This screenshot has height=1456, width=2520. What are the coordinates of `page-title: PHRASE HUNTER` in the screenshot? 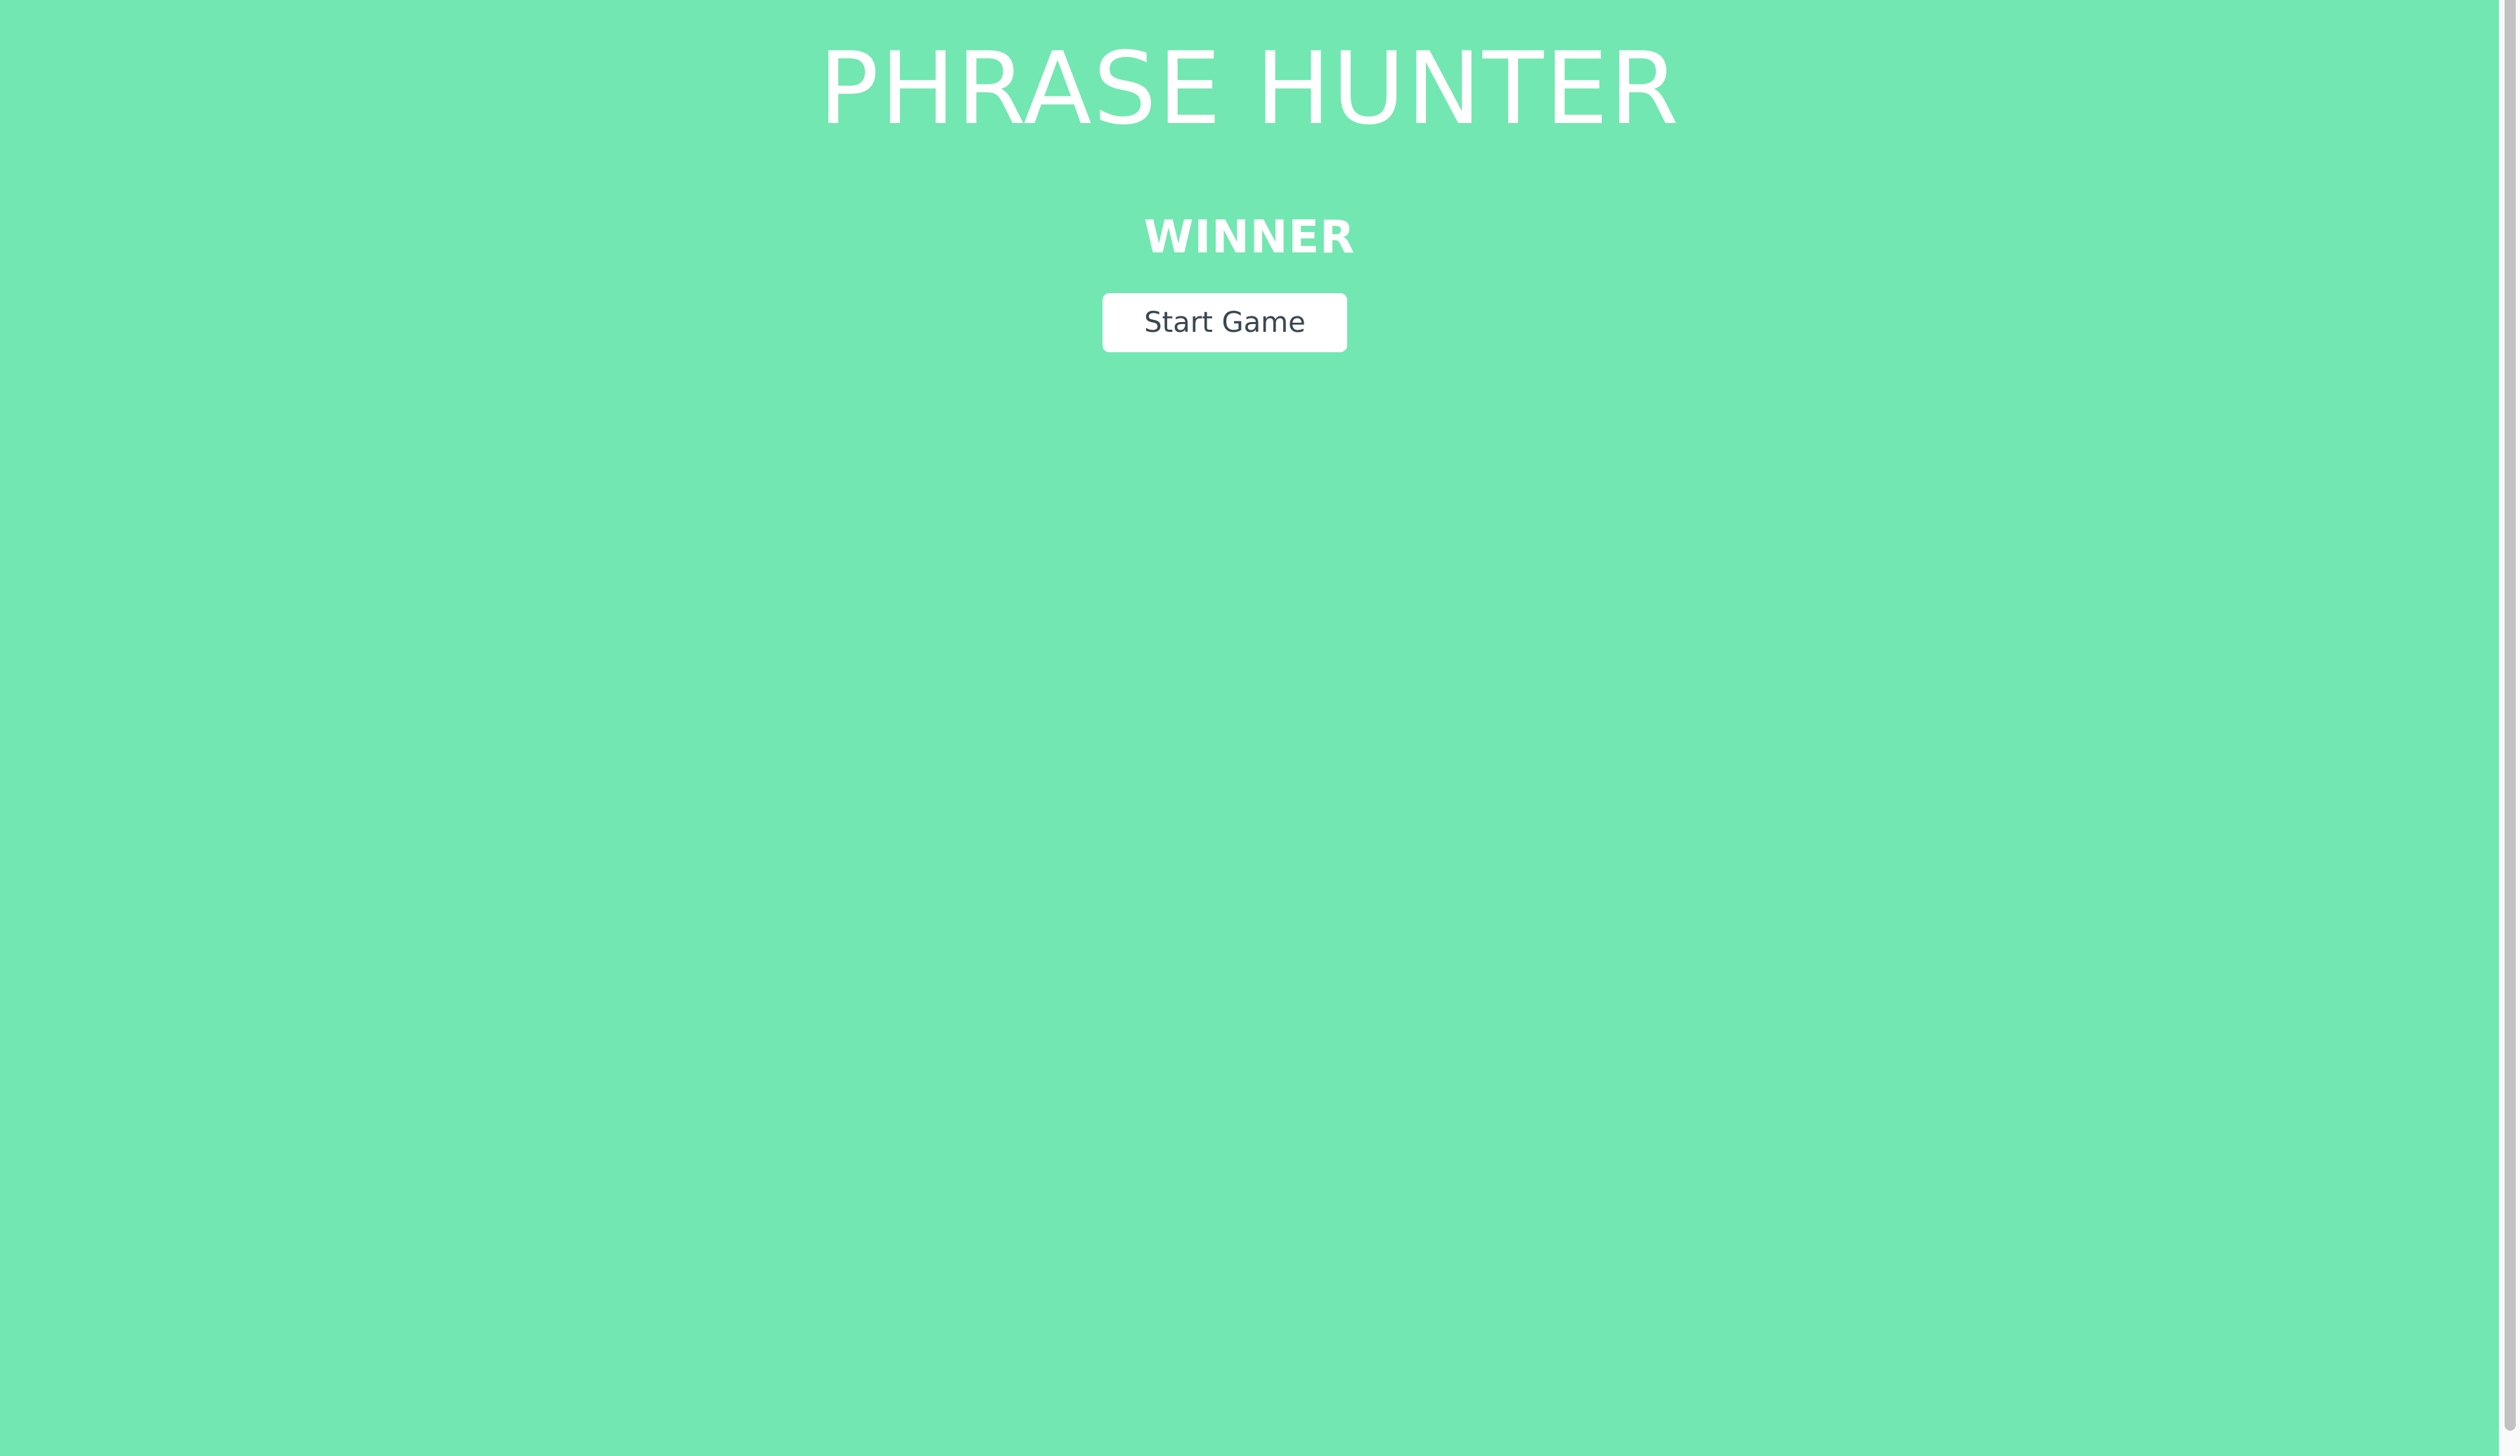 It's located at (1249, 89).